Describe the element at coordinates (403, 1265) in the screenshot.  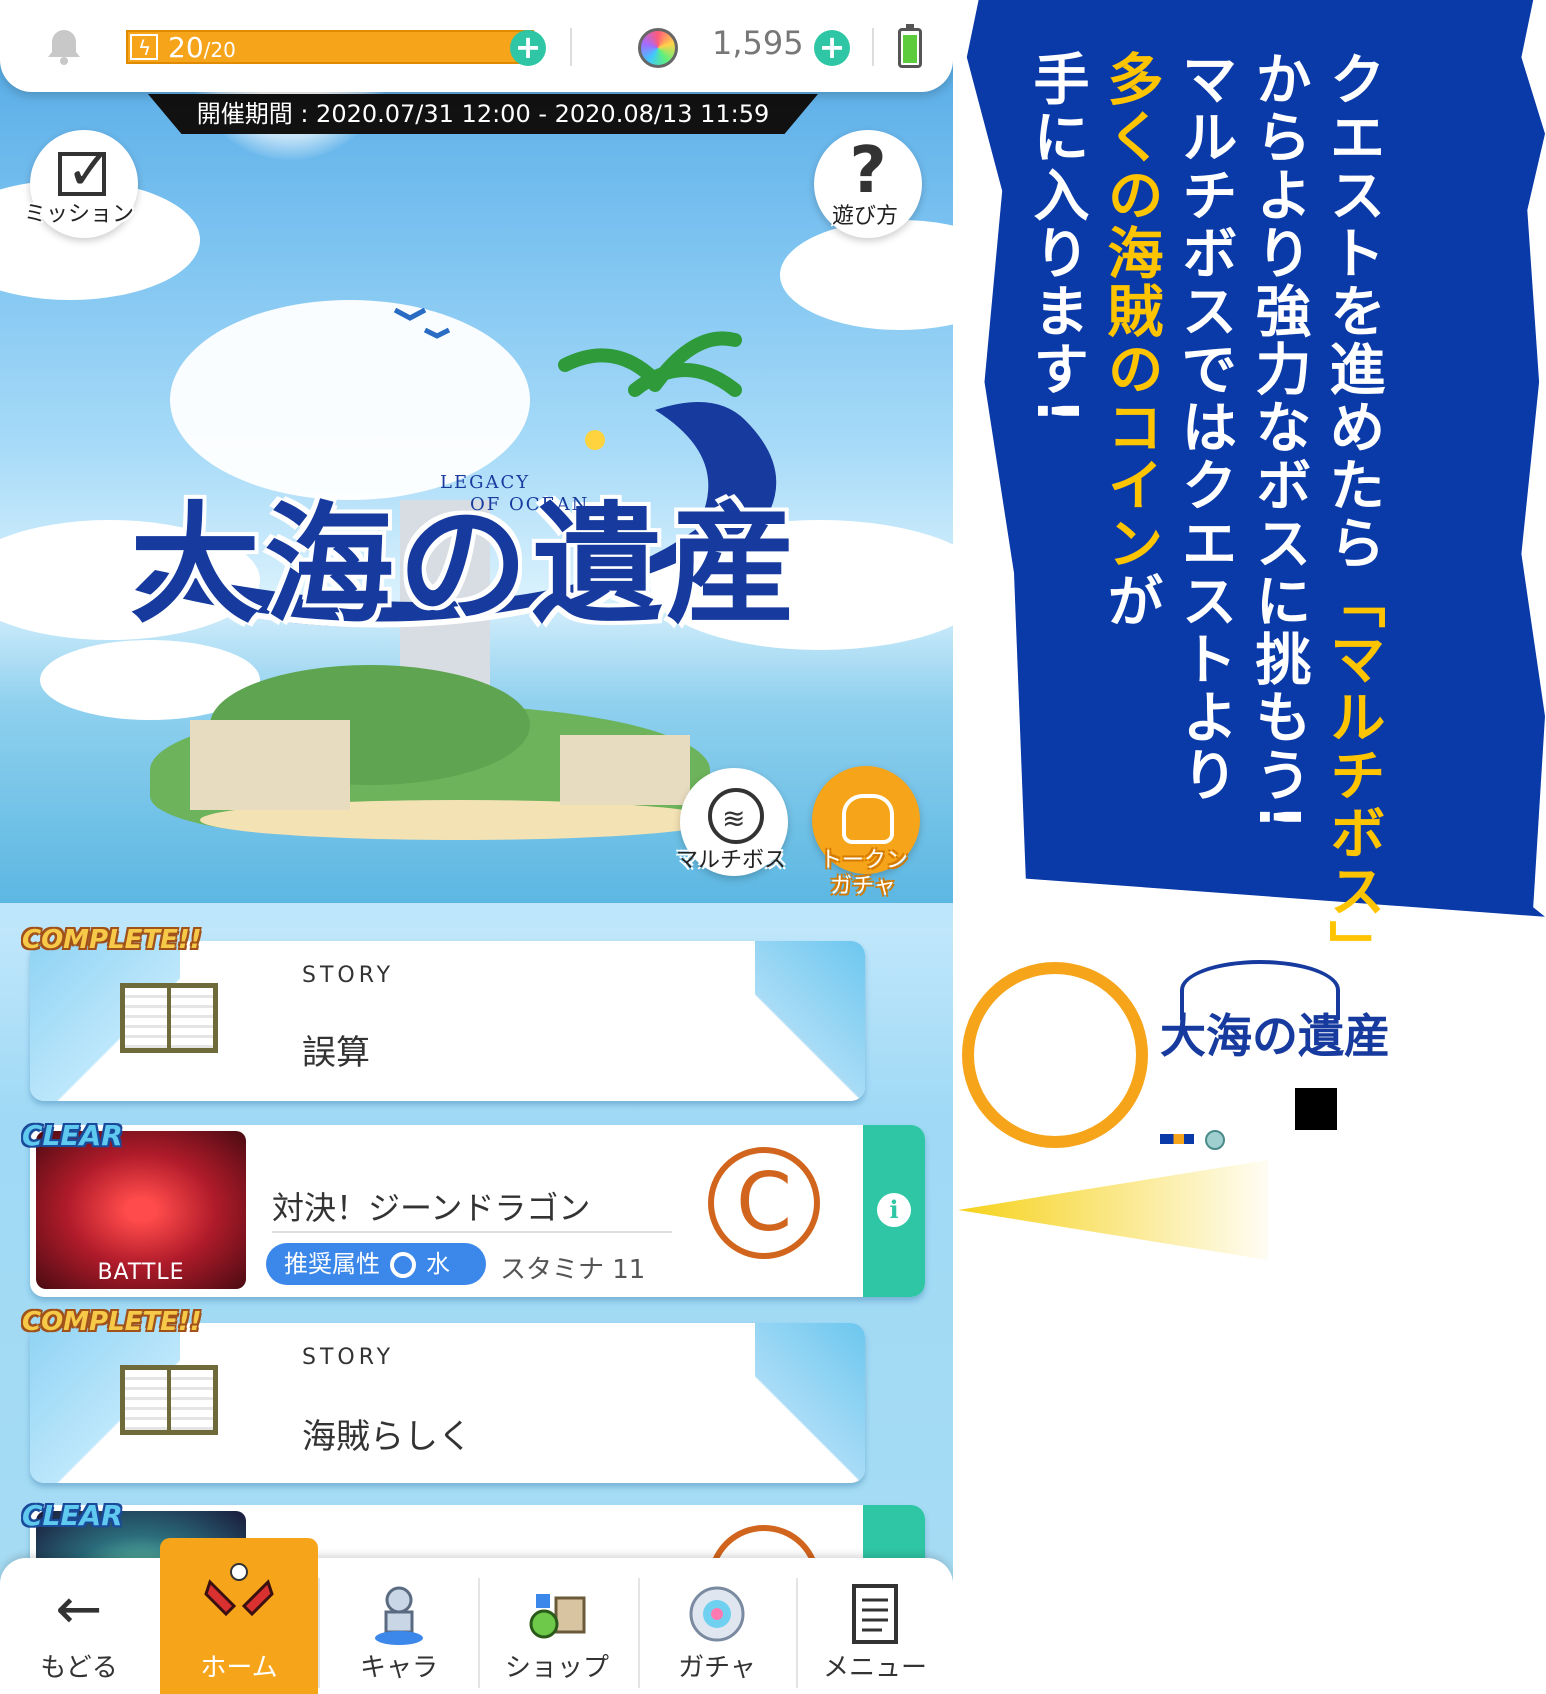
I see `water-ring-icon` at that location.